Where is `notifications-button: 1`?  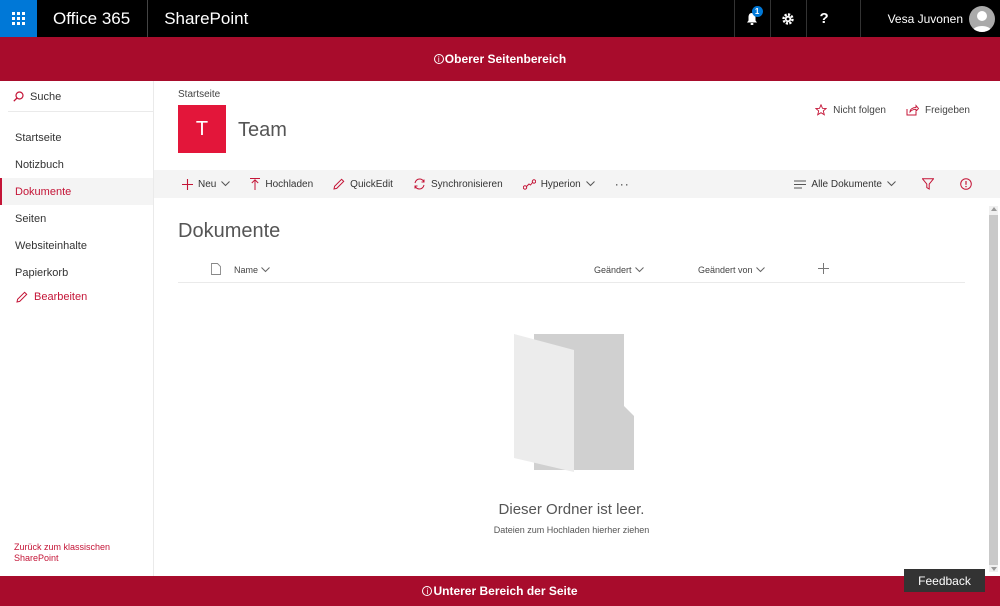
notifications-button: 1 is located at coordinates (751, 18).